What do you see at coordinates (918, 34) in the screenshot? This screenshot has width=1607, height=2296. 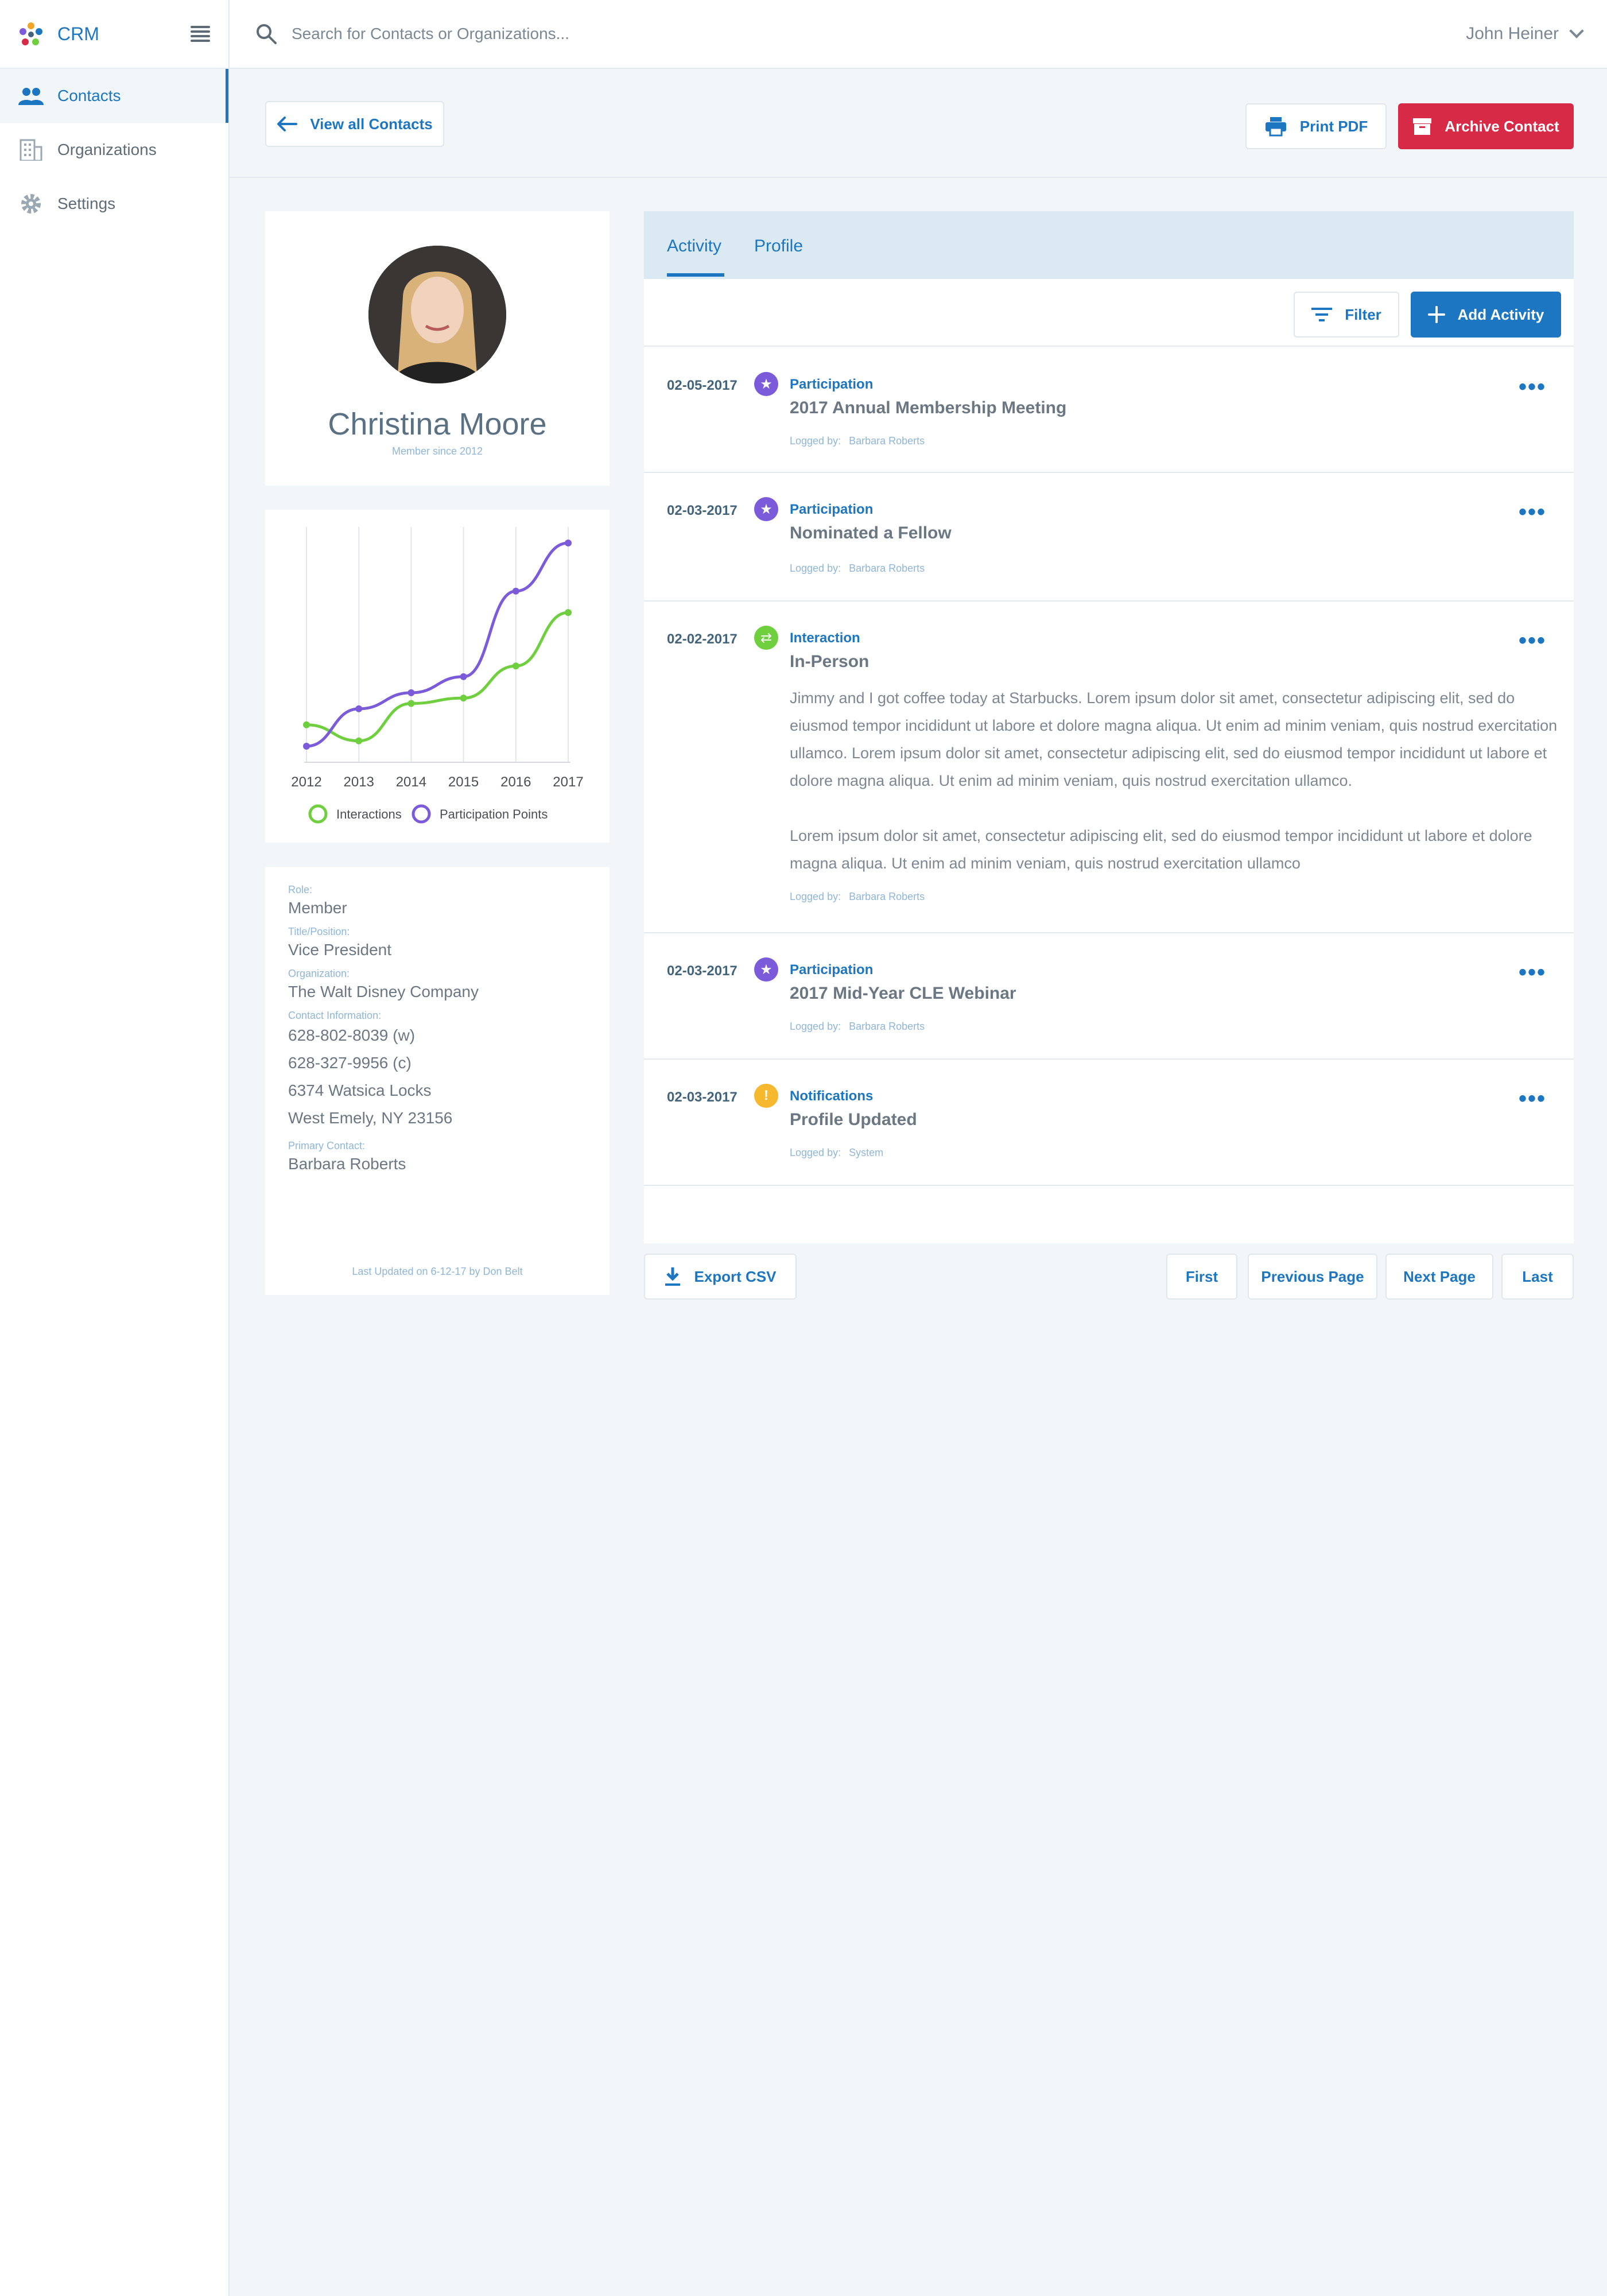 I see `topbar: John Heiner` at bounding box center [918, 34].